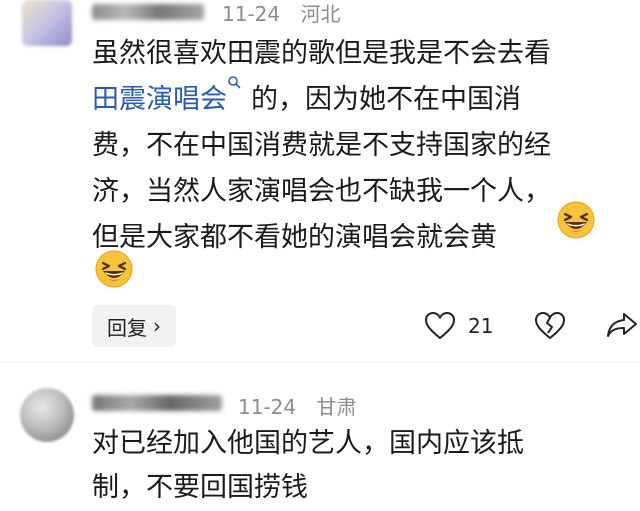  What do you see at coordinates (166, 95) in the screenshot?
I see `topic-link: 田震演唱会` at bounding box center [166, 95].